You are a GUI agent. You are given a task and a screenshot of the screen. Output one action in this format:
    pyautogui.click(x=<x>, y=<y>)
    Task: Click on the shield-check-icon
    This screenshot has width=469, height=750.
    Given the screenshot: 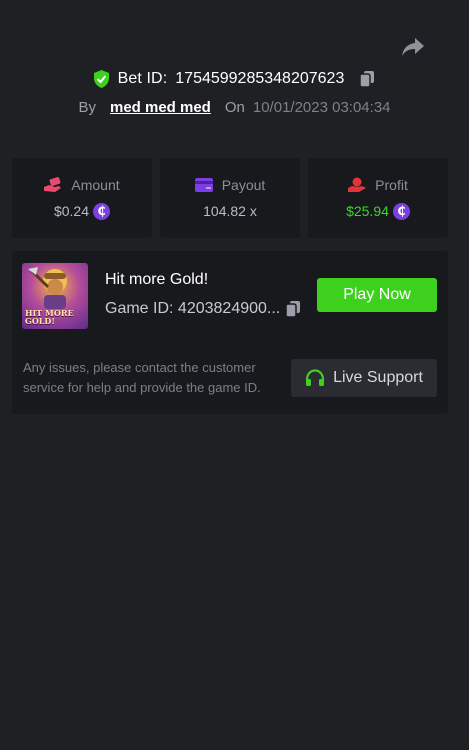 What is the action you would take?
    pyautogui.click(x=101, y=79)
    